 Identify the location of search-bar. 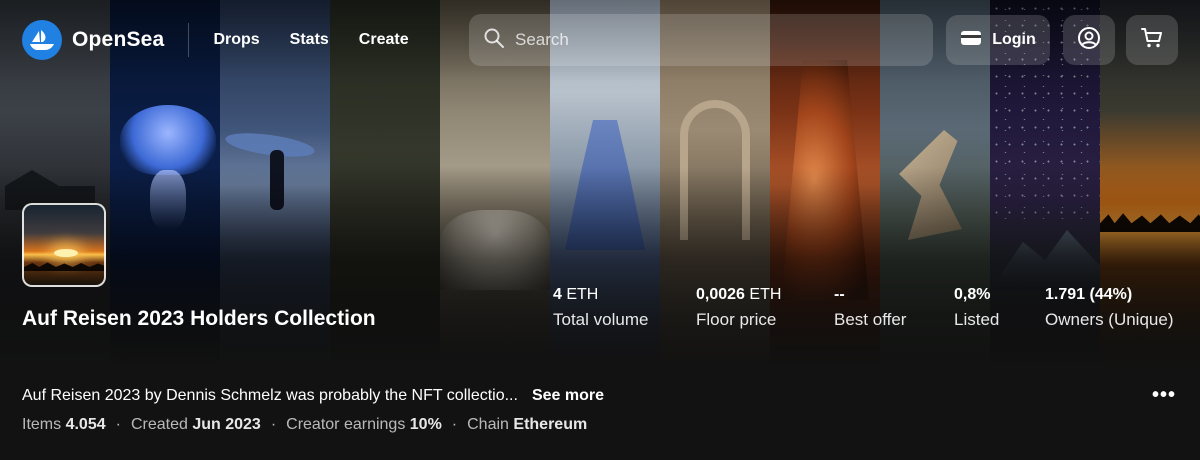
(701, 40).